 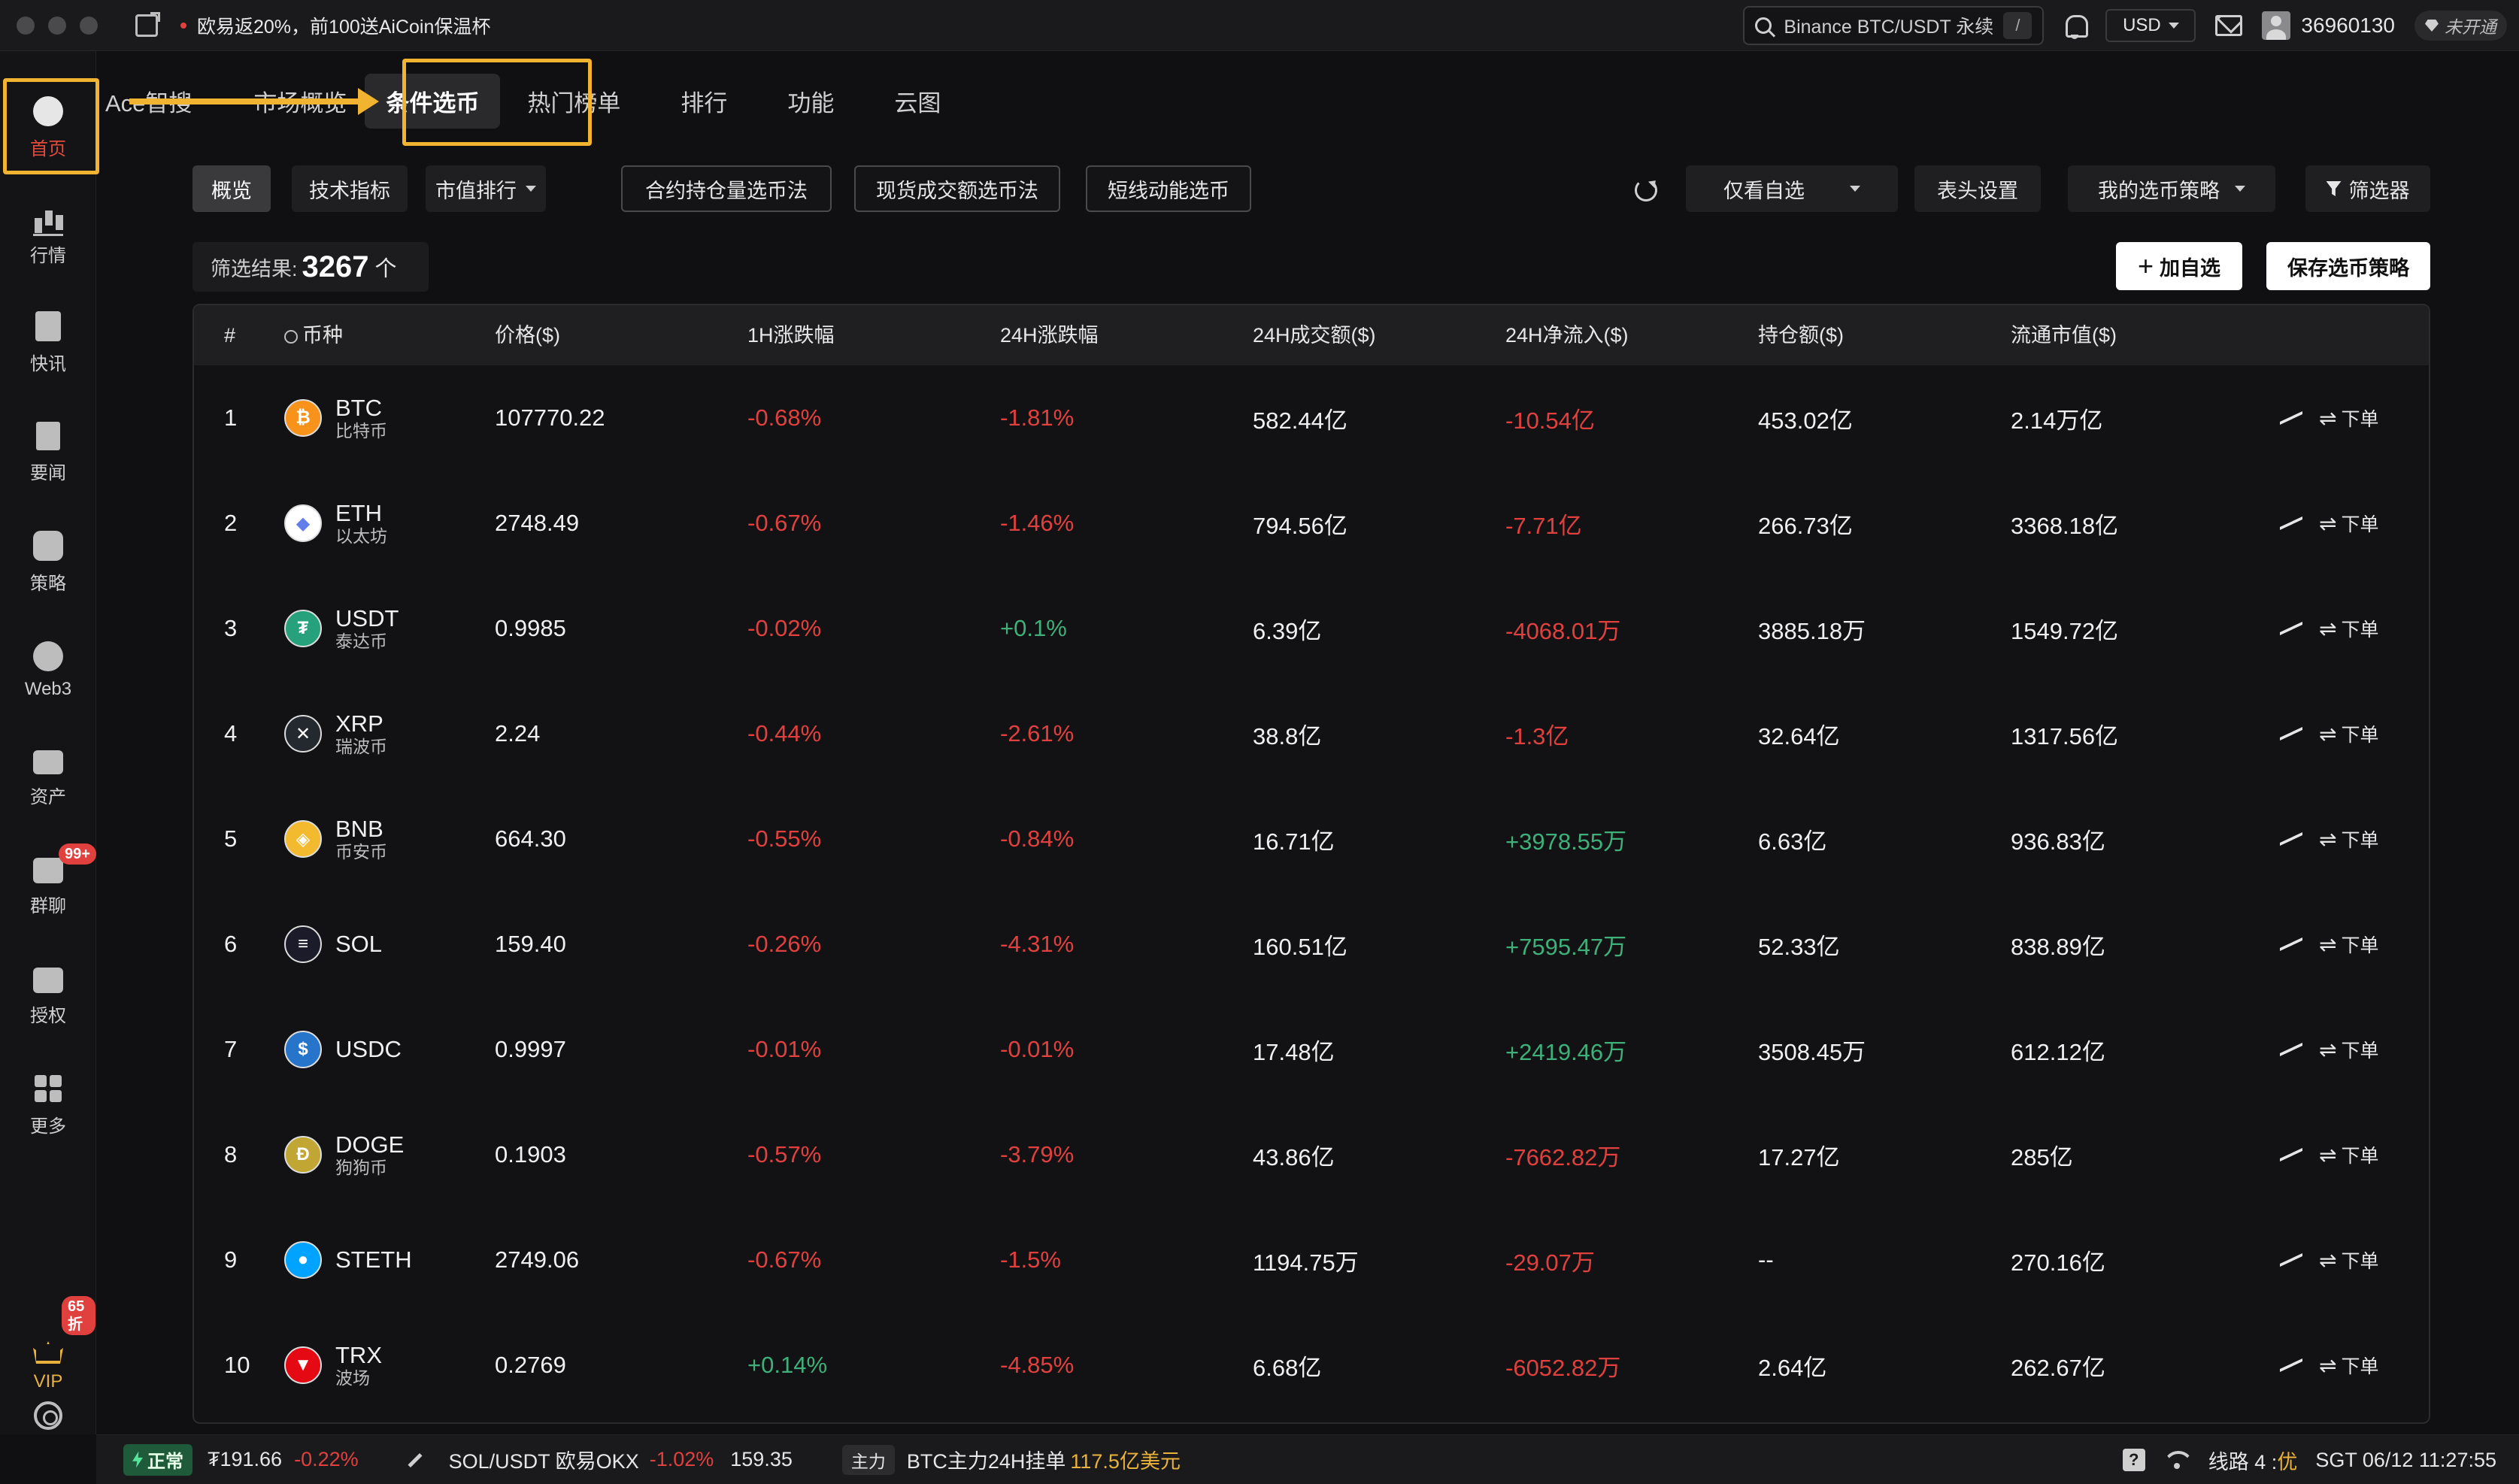 What do you see at coordinates (335, 25) in the screenshot?
I see `promo-banner: 欧易返20%，前100送AiCoin保温杯` at bounding box center [335, 25].